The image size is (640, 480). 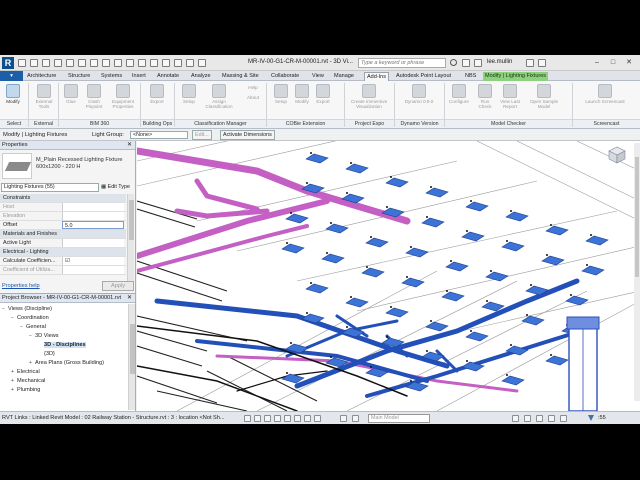 What do you see at coordinates (317, 418) in the screenshot?
I see `reveal-hidden-icon` at bounding box center [317, 418].